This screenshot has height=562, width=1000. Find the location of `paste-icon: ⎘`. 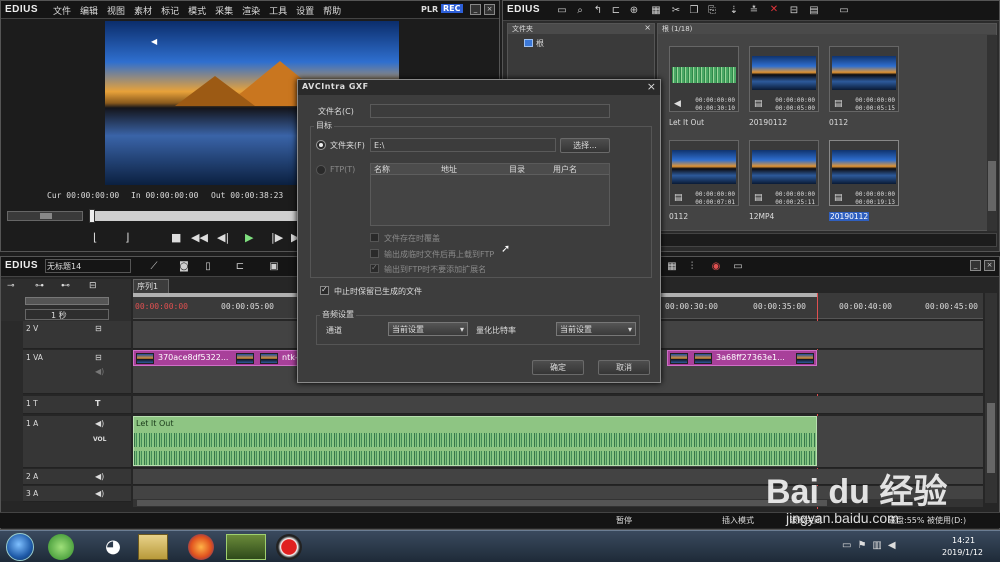

paste-icon: ⎘ is located at coordinates (712, 11).